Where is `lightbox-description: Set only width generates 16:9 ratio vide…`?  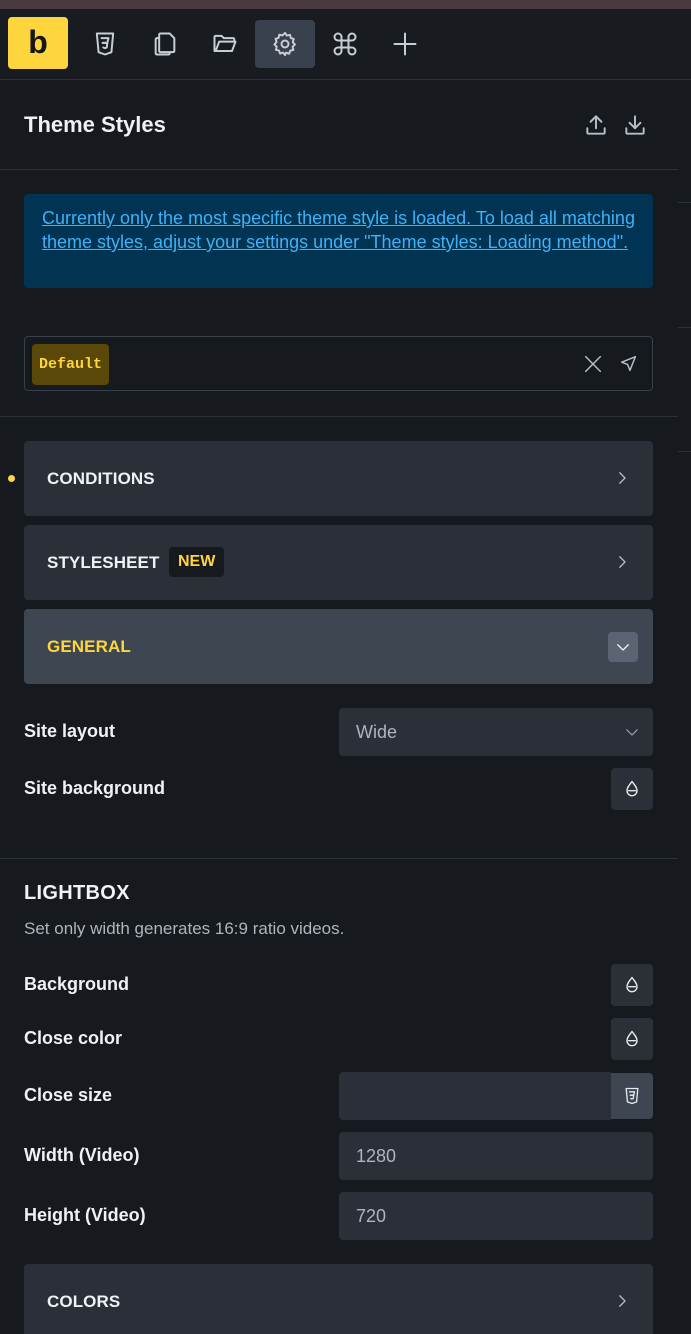 lightbox-description: Set only width generates 16:9 ratio vide… is located at coordinates (184, 928).